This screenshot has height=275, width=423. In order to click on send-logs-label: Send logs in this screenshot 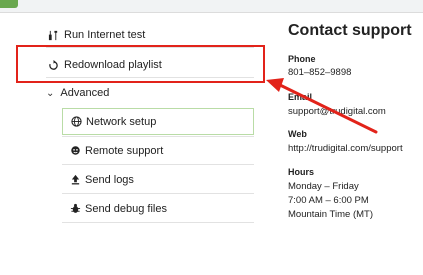, I will do `click(109, 179)`.